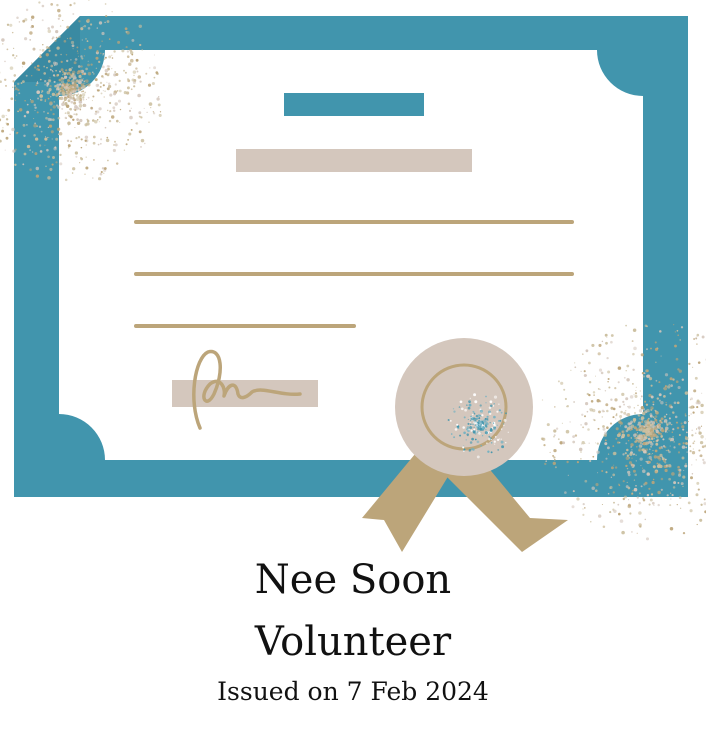 This screenshot has height=730, width=706. Describe the element at coordinates (47, 49) in the screenshot. I see `folded-corner` at that location.